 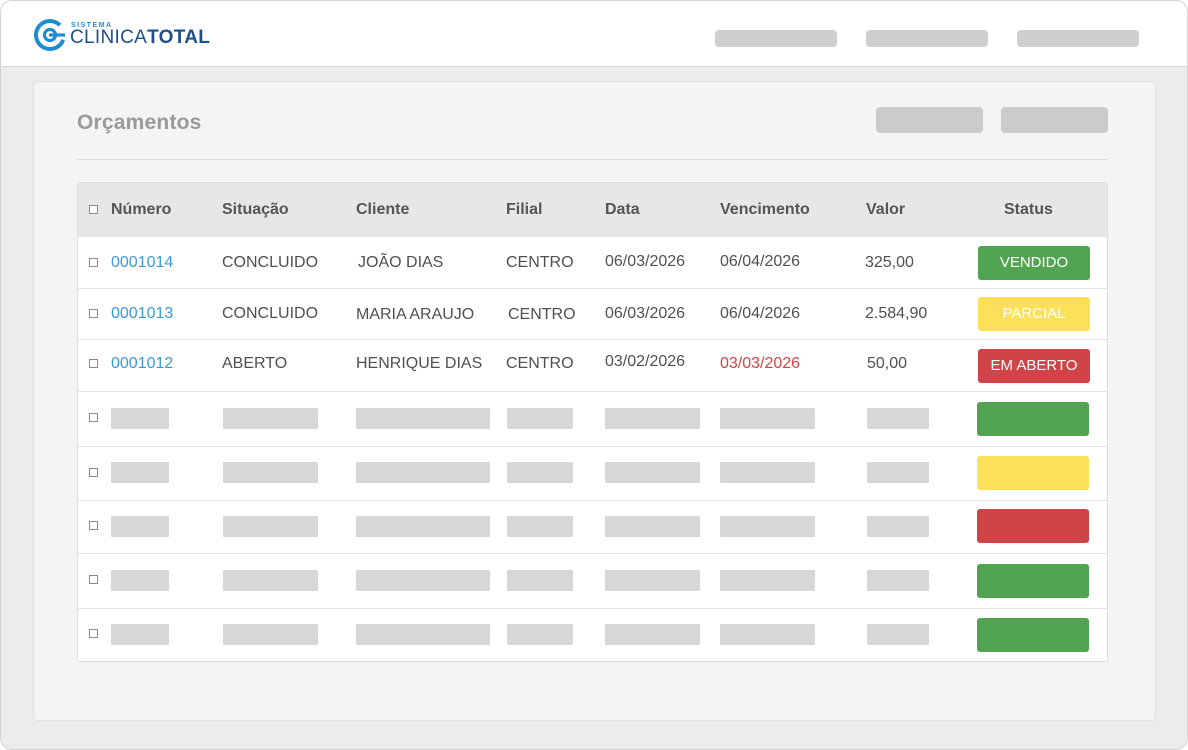 What do you see at coordinates (139, 122) in the screenshot?
I see `page-title: Orçamentos` at bounding box center [139, 122].